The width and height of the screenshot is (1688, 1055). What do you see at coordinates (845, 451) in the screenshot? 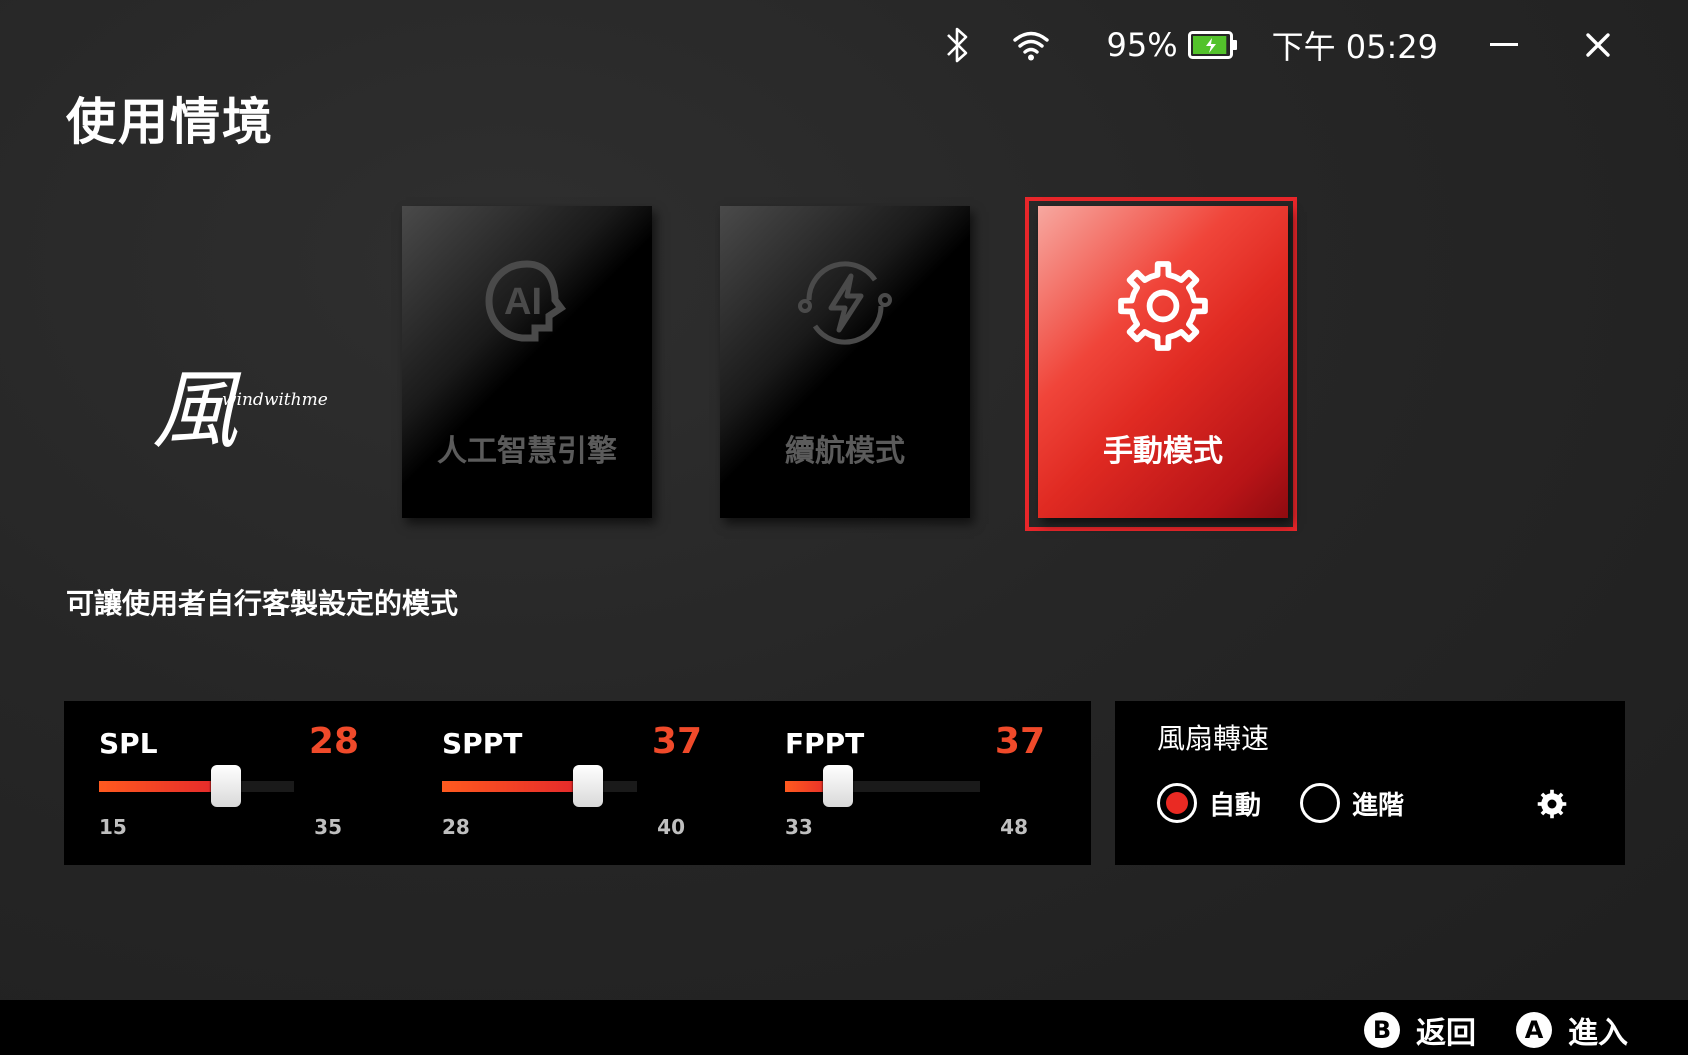
I see `mode-label: 續航模式` at bounding box center [845, 451].